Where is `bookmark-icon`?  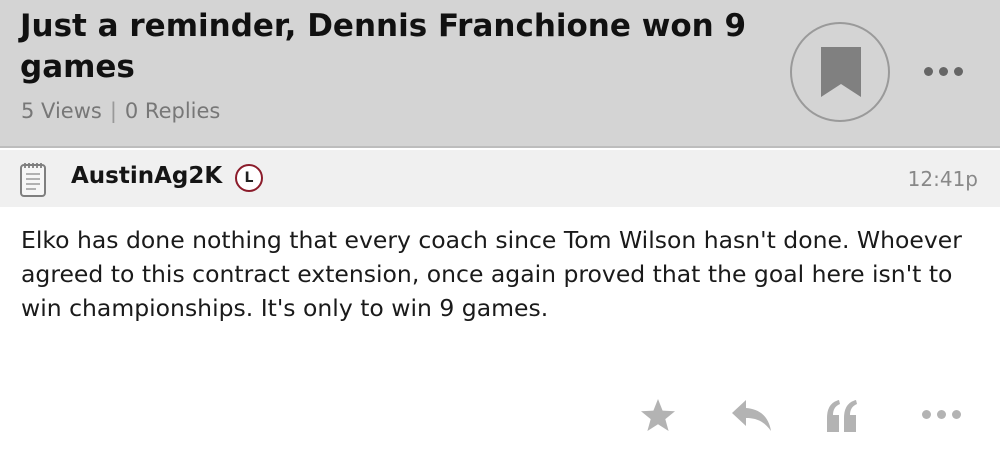 bookmark-icon is located at coordinates (841, 72).